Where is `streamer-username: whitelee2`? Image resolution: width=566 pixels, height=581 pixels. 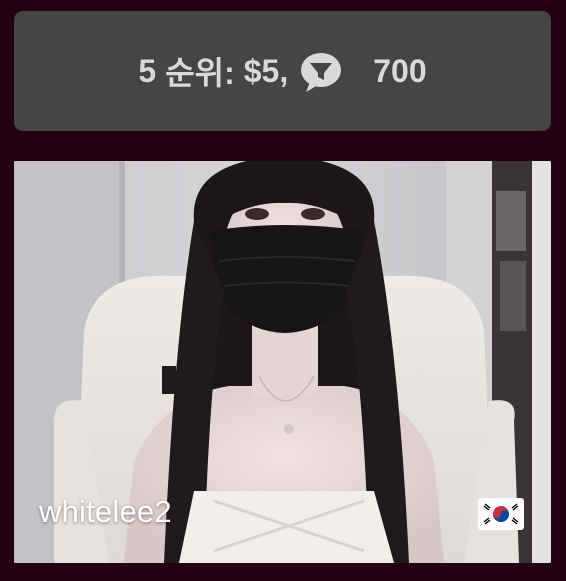
streamer-username: whitelee2 is located at coordinates (105, 512).